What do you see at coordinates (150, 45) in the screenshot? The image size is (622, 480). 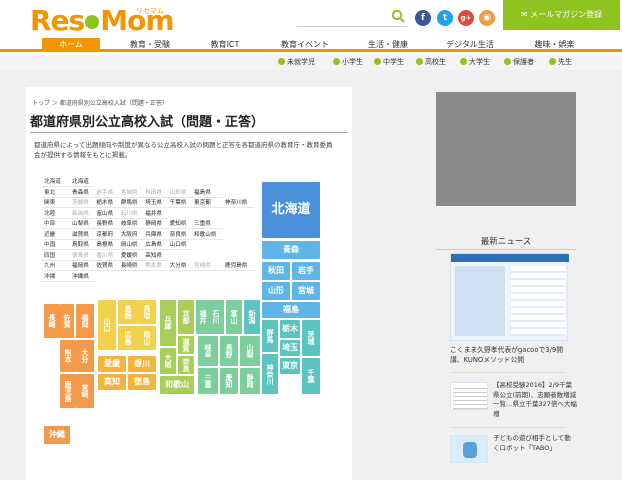 I see `nav-education: 教育・受験` at bounding box center [150, 45].